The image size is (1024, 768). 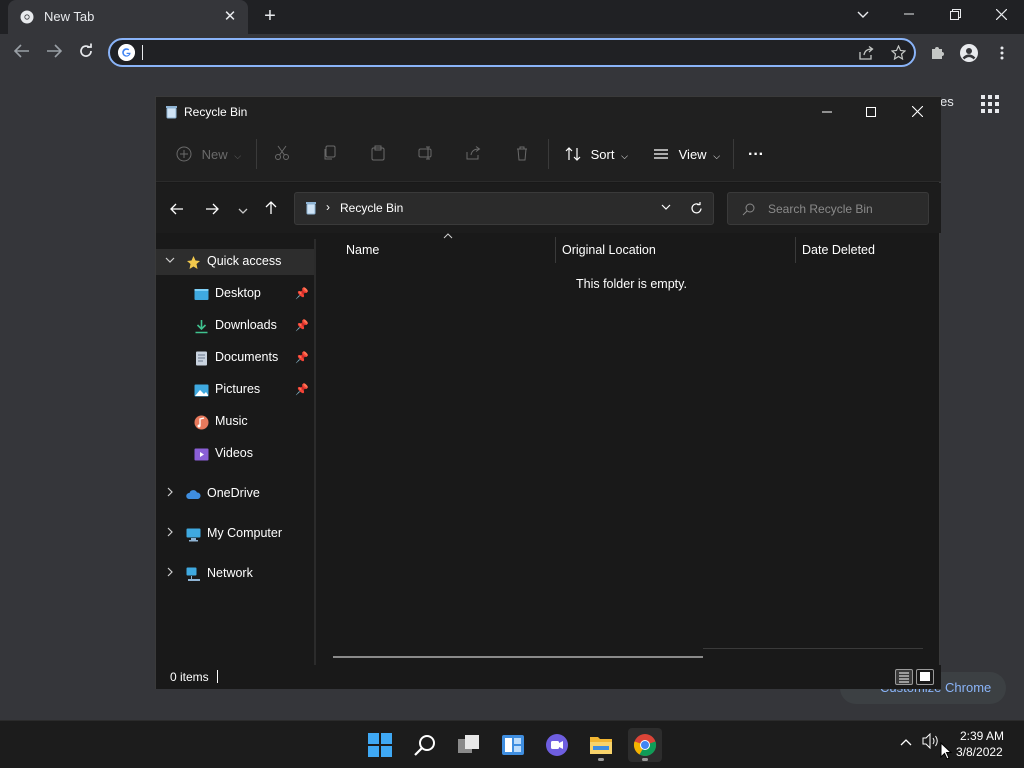 What do you see at coordinates (692, 154) in the screenshot?
I see `view-button-label: View` at bounding box center [692, 154].